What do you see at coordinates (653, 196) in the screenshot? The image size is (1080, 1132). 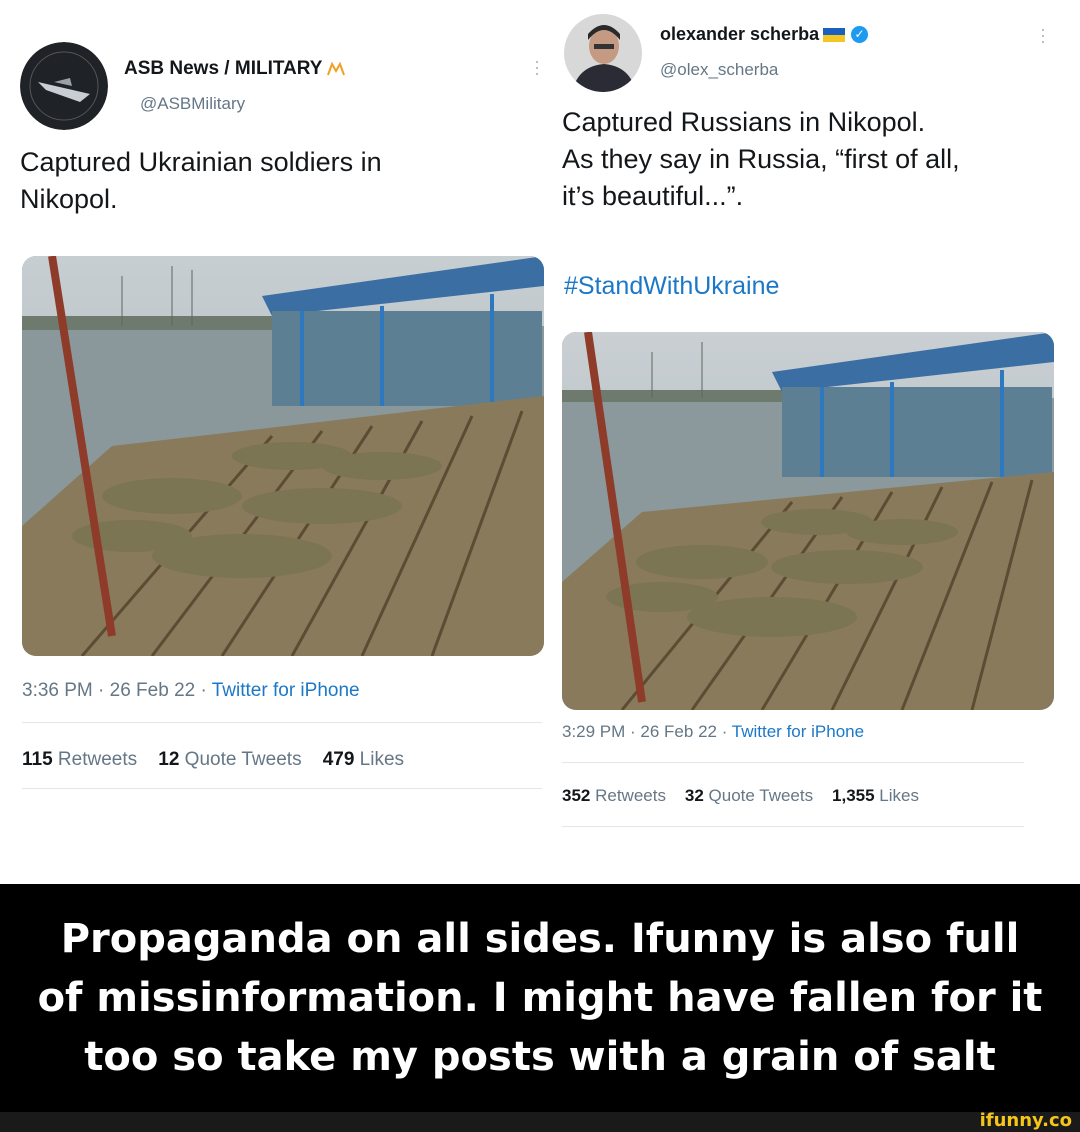 I see `tweet-text-line: it’s beautiful...”.` at bounding box center [653, 196].